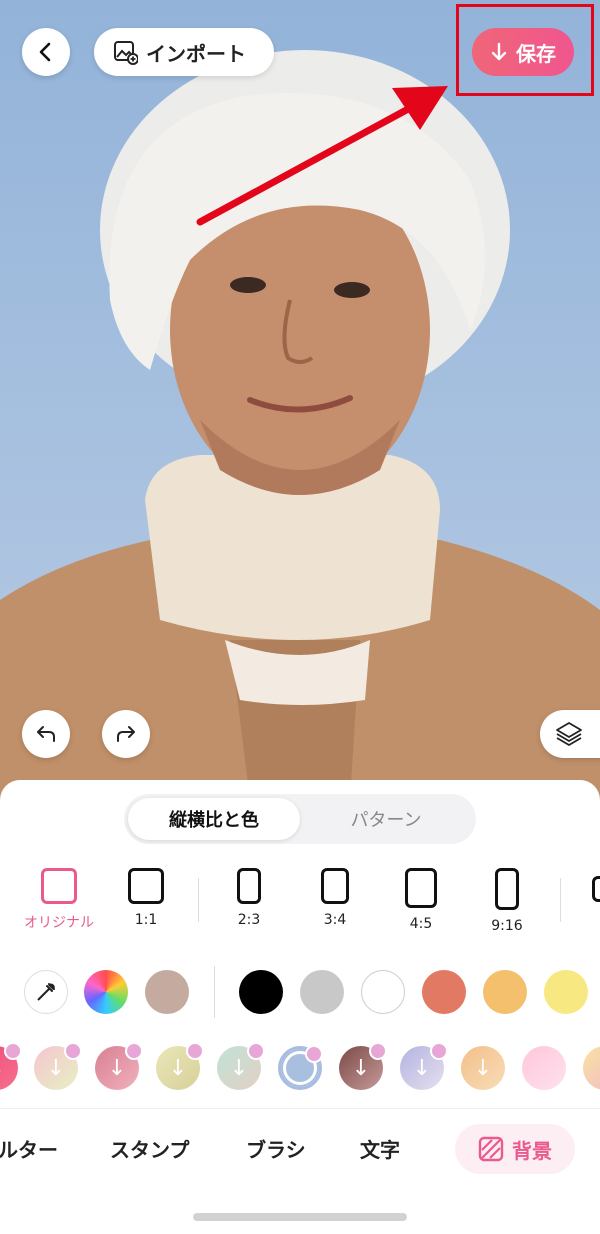 This screenshot has height=1234, width=600. I want to click on ratio-original: オリジナル, so click(59, 900).